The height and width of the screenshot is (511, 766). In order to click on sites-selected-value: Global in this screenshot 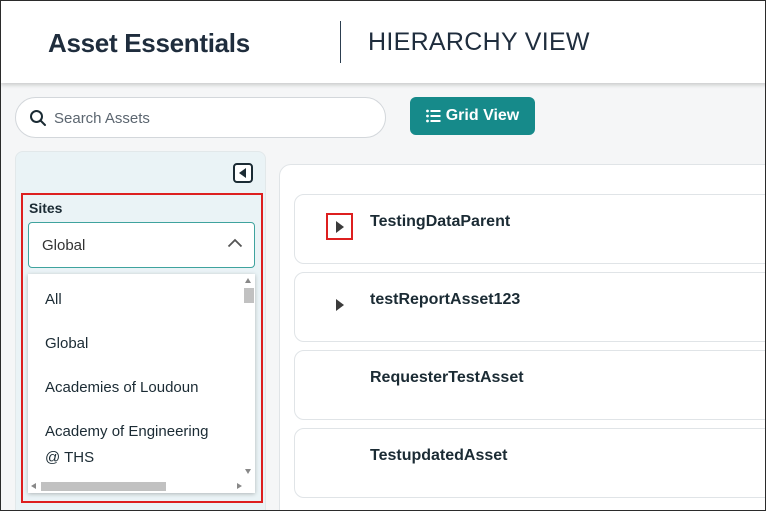, I will do `click(64, 245)`.